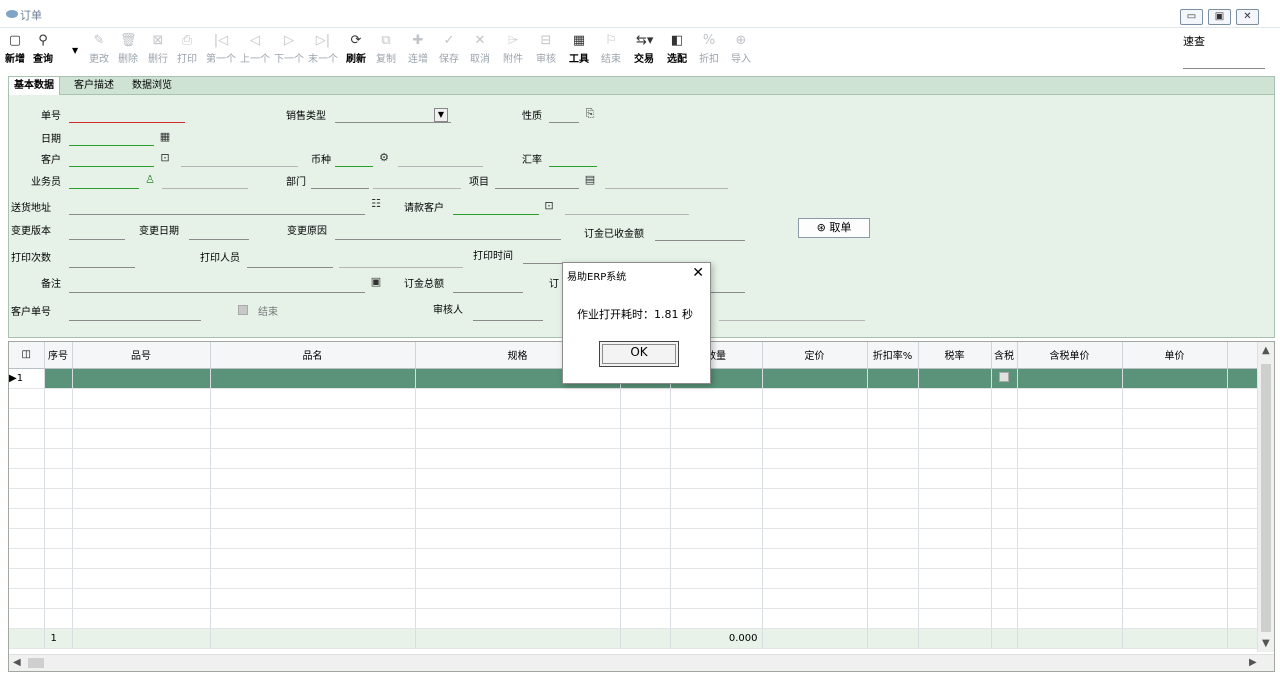 The width and height of the screenshot is (1280, 682). What do you see at coordinates (323, 50) in the screenshot?
I see `last-button: ▷| 末一个` at bounding box center [323, 50].